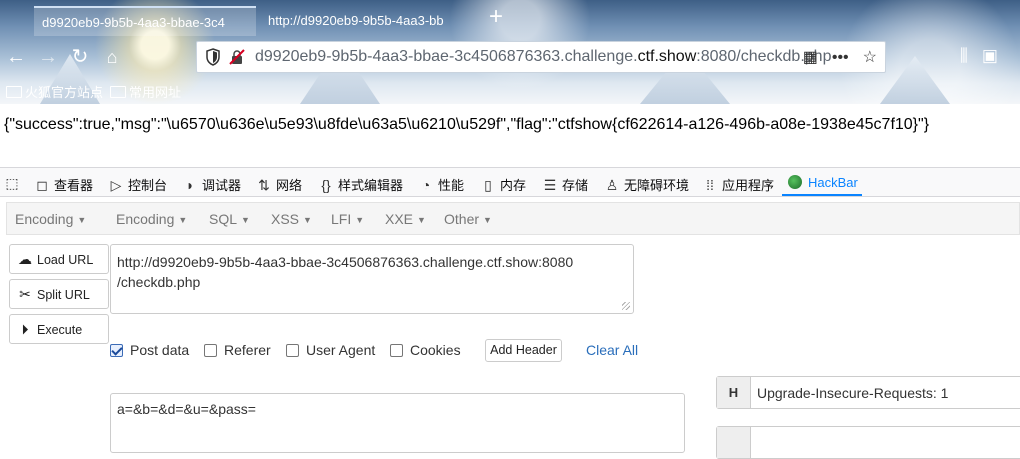  Describe the element at coordinates (145, 219) in the screenshot. I see `menu-label: Encoding` at that location.